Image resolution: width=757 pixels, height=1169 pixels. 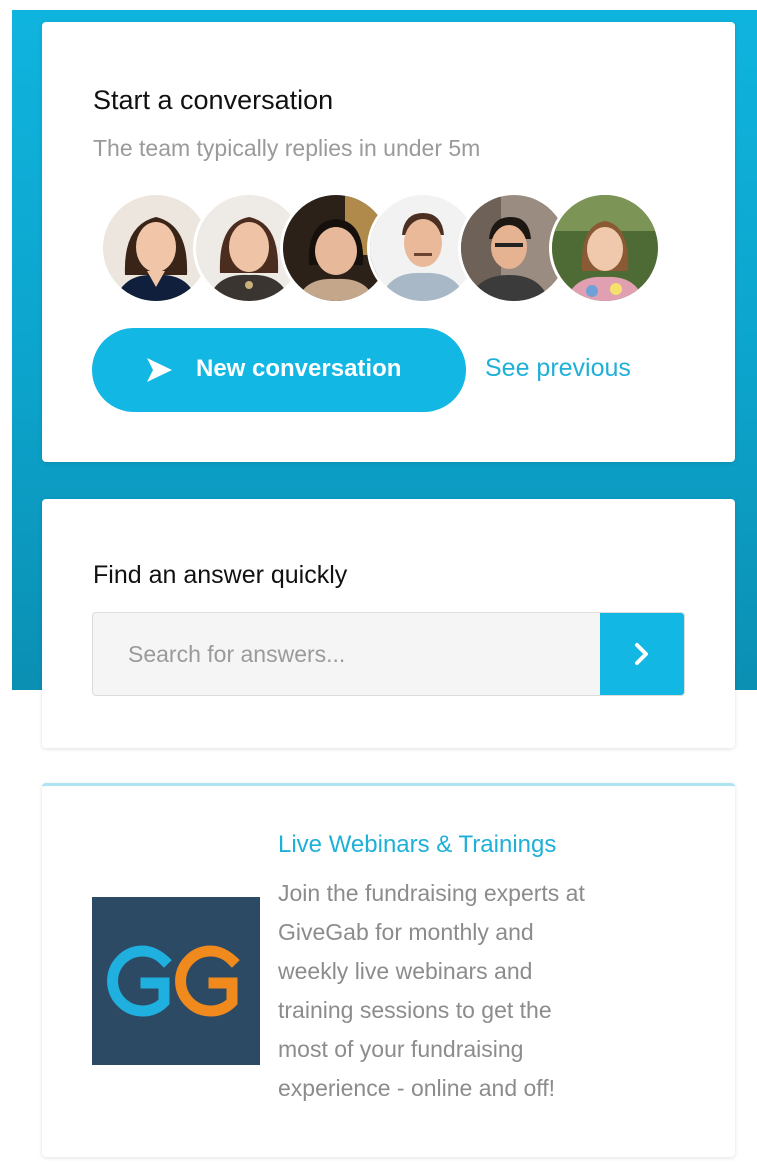 What do you see at coordinates (299, 368) in the screenshot?
I see `new-conversation-label: New conversation` at bounding box center [299, 368].